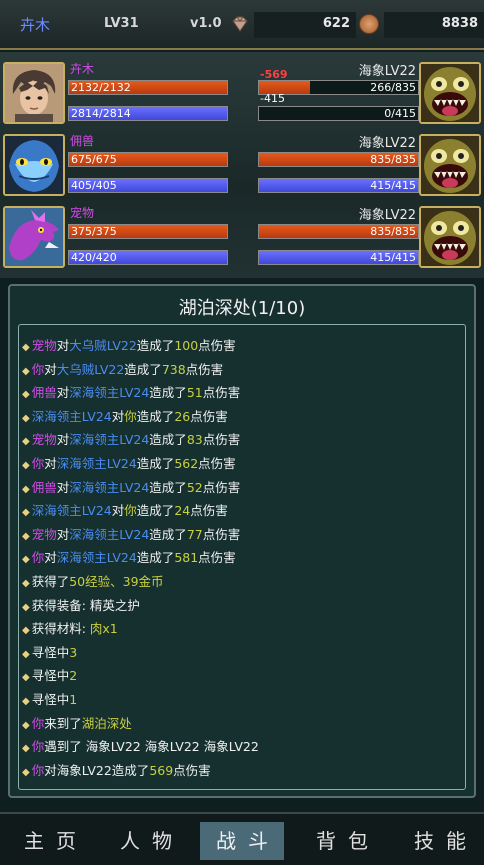 The width and height of the screenshot is (484, 865). What do you see at coordinates (459, 23) in the screenshot?
I see `gold-count: 8838` at bounding box center [459, 23].